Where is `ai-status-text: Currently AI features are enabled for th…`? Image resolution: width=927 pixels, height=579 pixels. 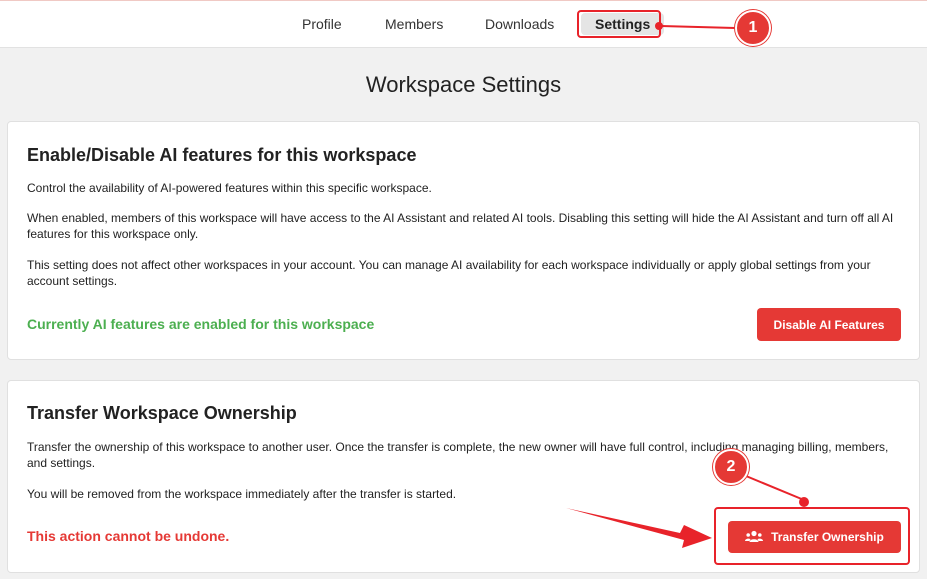 ai-status-text: Currently AI features are enabled for th… is located at coordinates (201, 324).